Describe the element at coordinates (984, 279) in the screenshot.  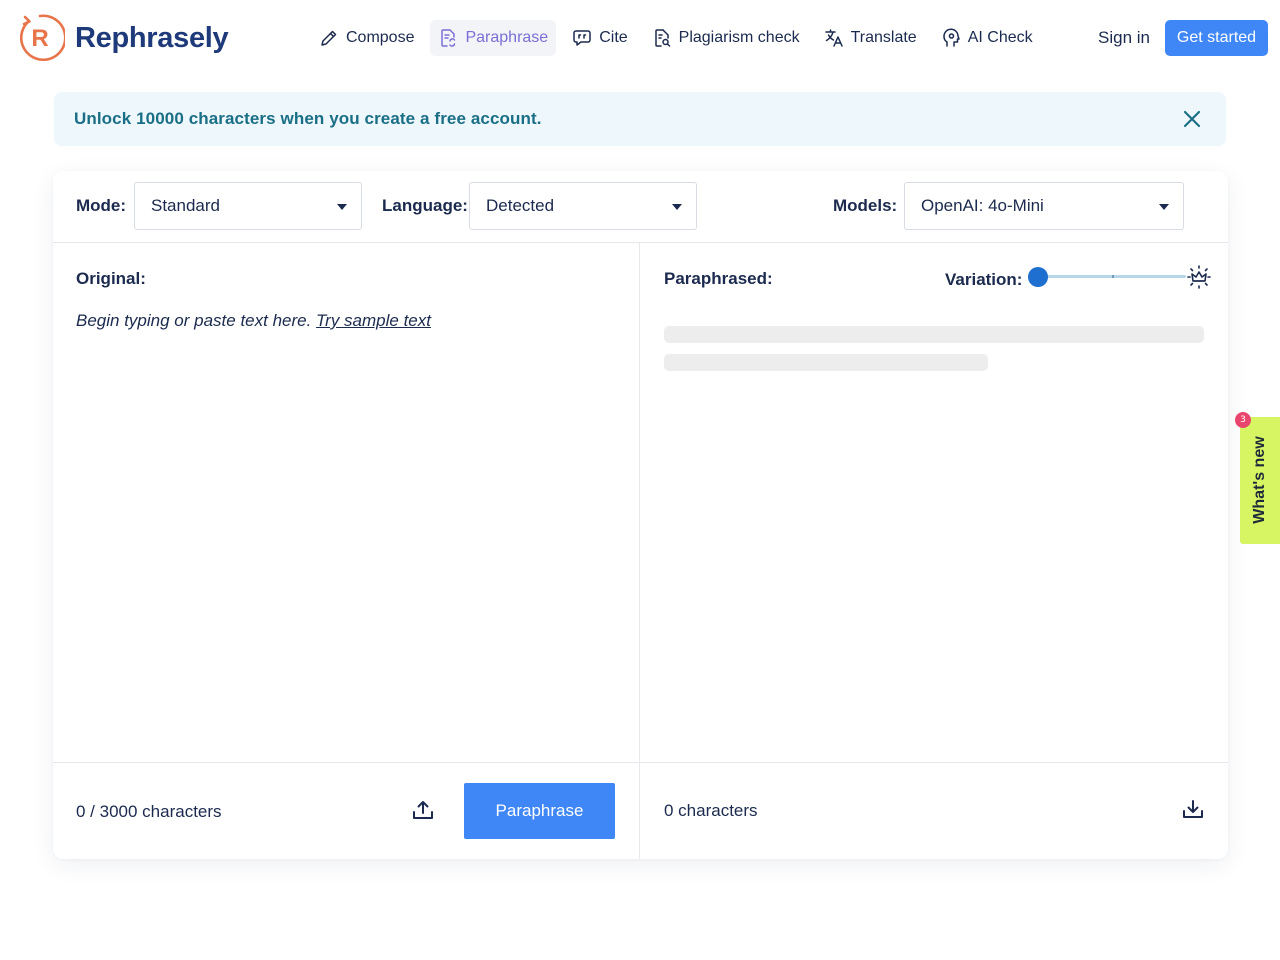
I see `variation-label: Variation:` at that location.